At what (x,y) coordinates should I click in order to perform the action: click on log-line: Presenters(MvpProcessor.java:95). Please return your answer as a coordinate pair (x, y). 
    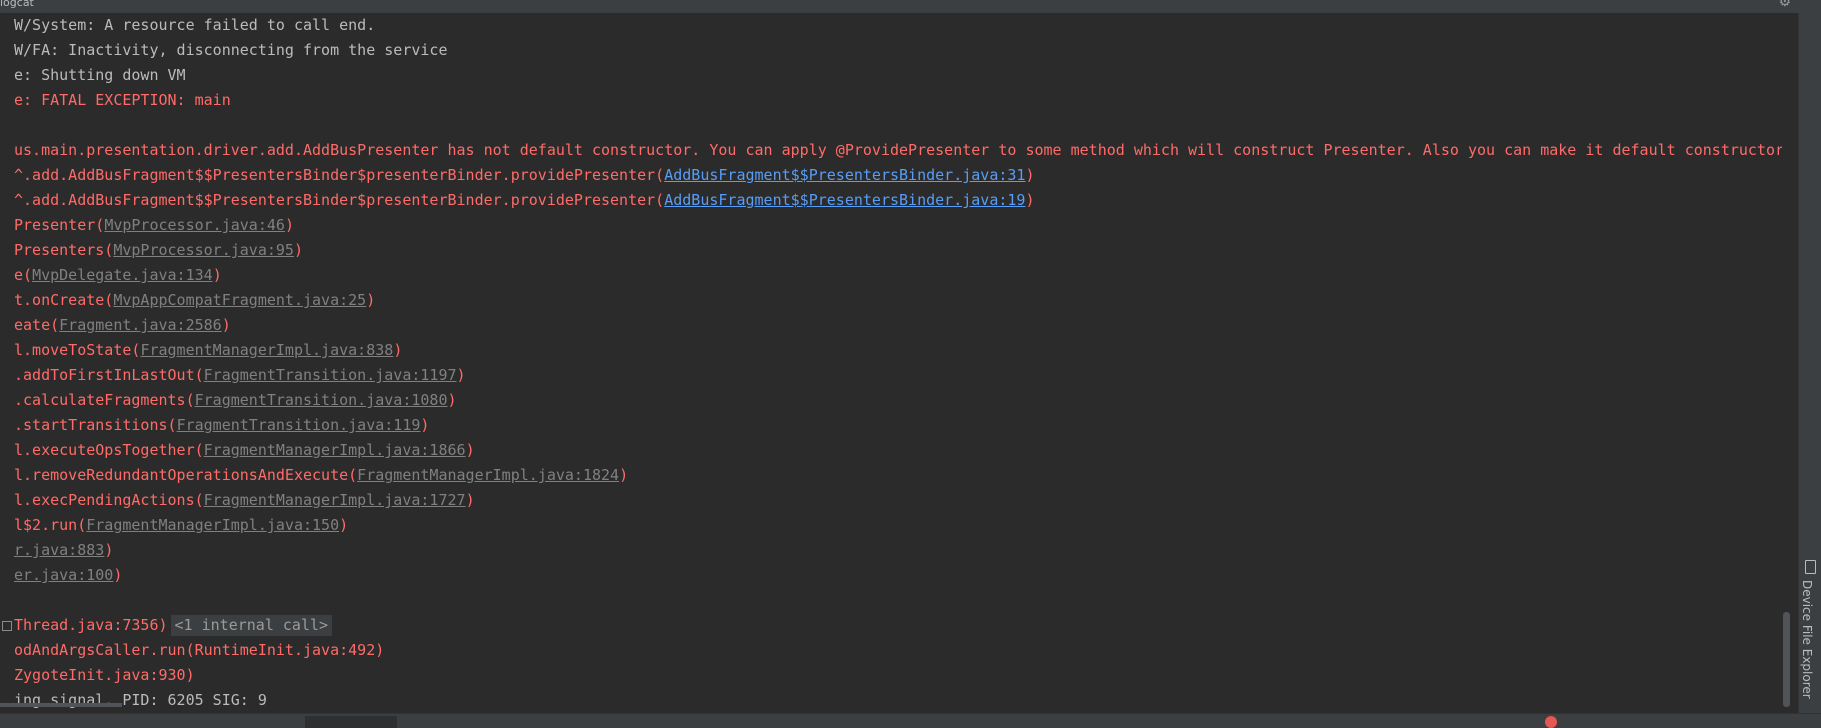
    Looking at the image, I should click on (898, 250).